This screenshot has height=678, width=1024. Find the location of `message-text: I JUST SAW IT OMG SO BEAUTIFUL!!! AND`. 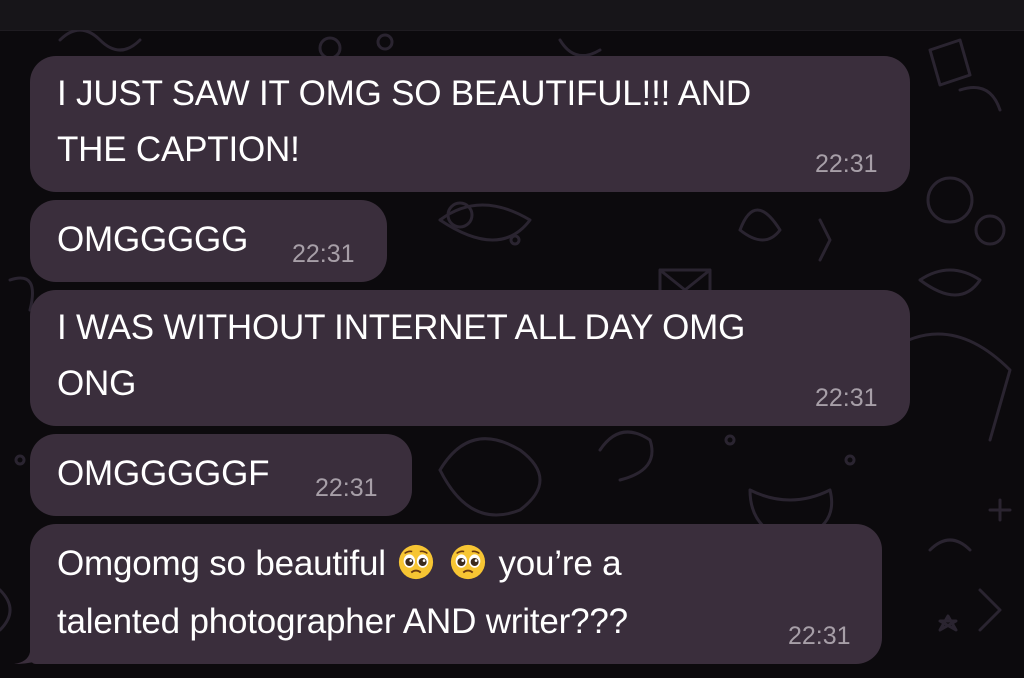

message-text: I JUST SAW IT OMG SO BEAUTIFUL!!! AND is located at coordinates (404, 93).